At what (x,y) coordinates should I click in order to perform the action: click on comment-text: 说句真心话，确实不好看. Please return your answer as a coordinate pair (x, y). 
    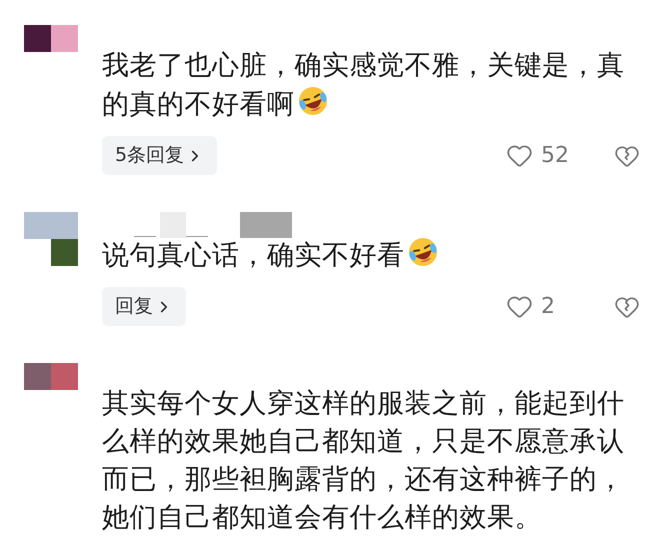
    Looking at the image, I should click on (372, 255).